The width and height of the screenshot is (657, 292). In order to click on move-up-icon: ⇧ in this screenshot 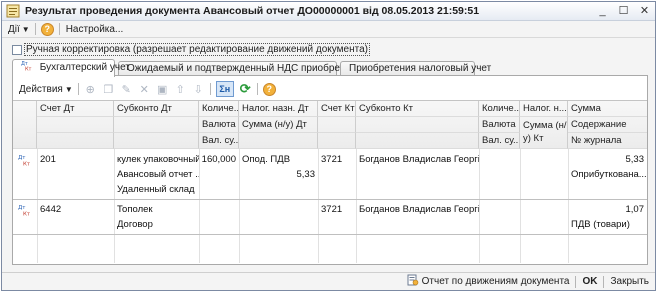, I will do `click(180, 89)`.